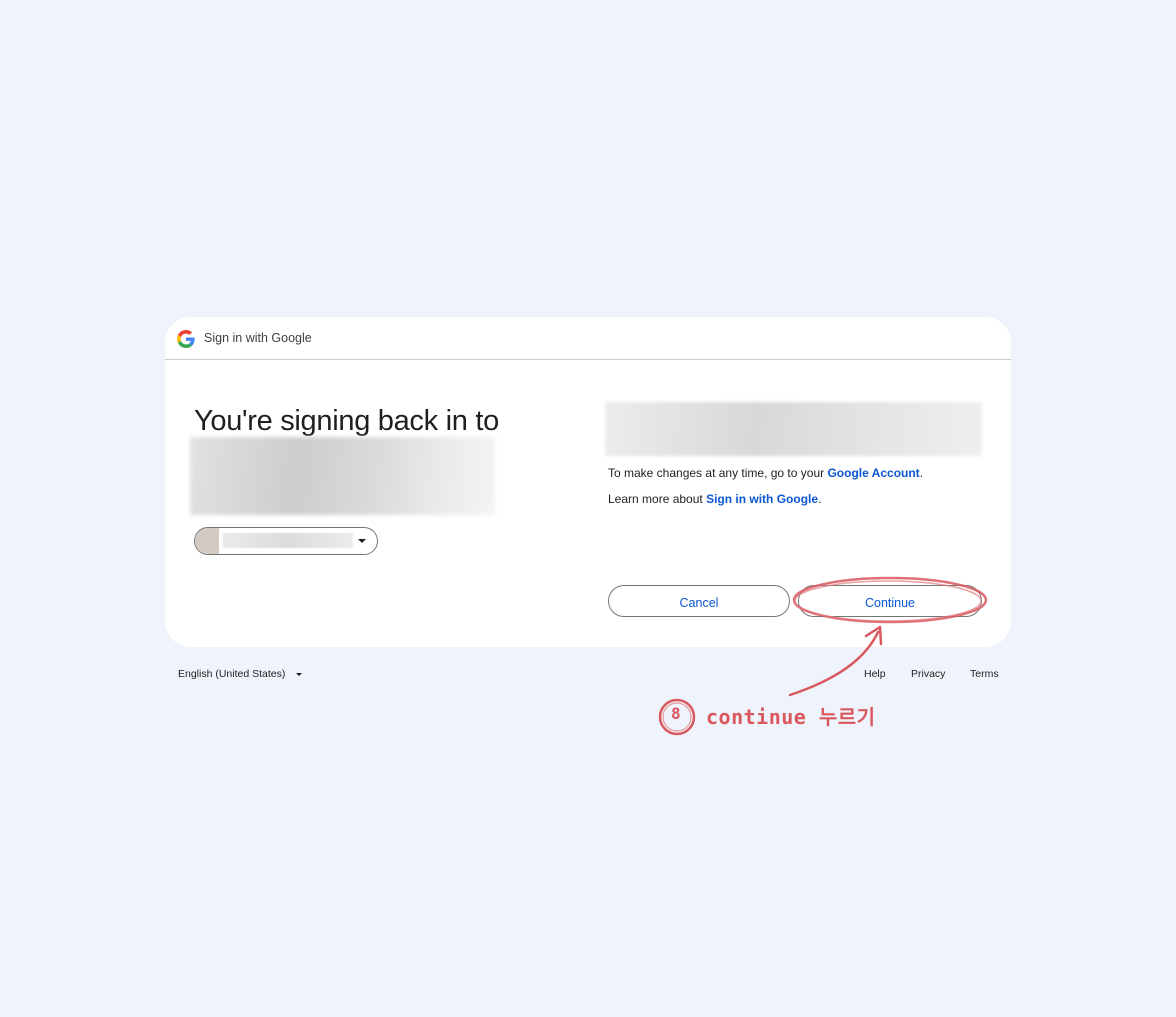 The width and height of the screenshot is (1176, 1017). What do you see at coordinates (699, 601) in the screenshot?
I see `cancel-button: Cancel` at bounding box center [699, 601].